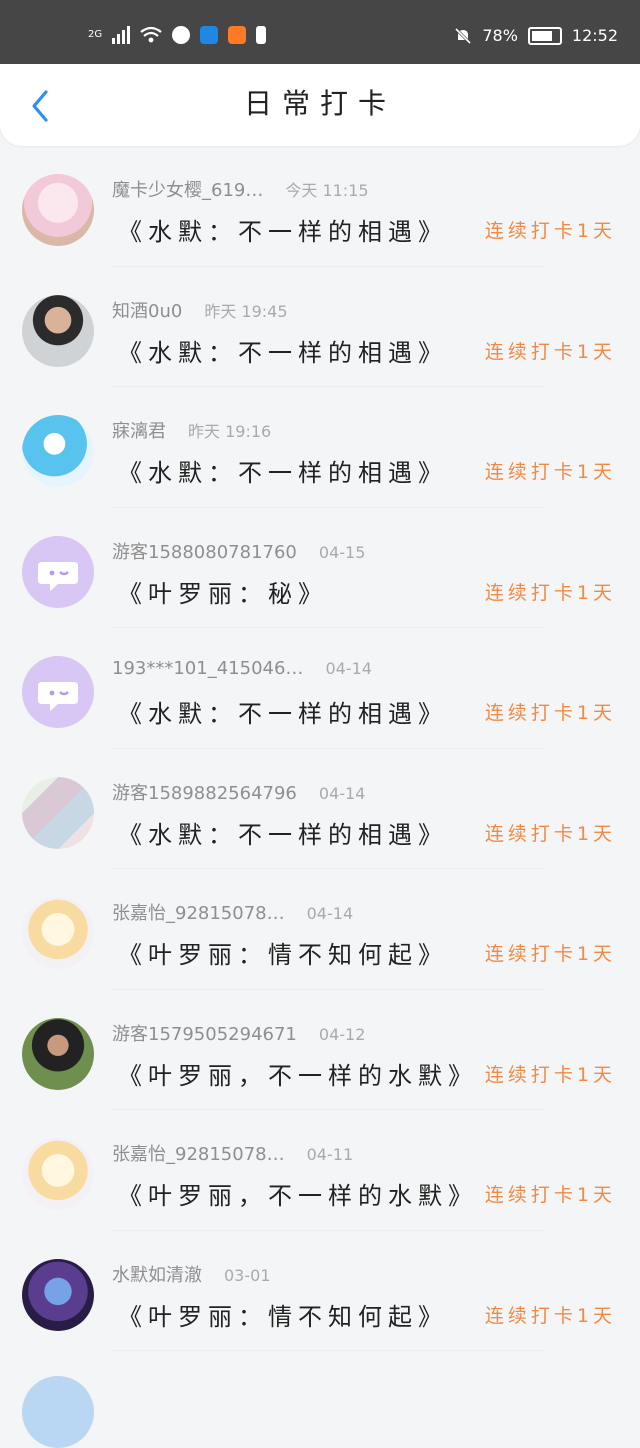  Describe the element at coordinates (139, 431) in the screenshot. I see `username: 寐漓君` at that location.